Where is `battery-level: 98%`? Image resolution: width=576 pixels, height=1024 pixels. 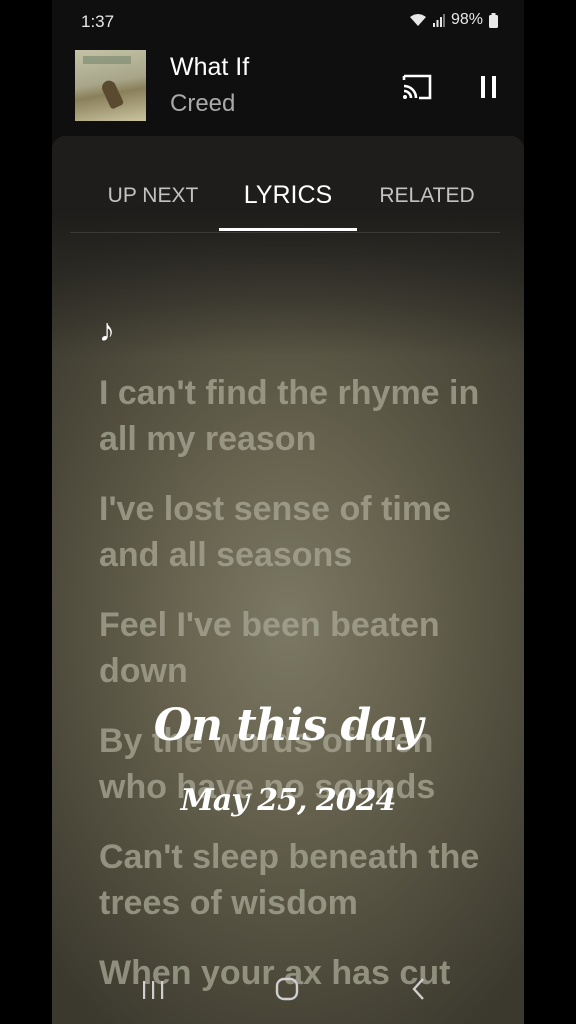 battery-level: 98% is located at coordinates (466, 19).